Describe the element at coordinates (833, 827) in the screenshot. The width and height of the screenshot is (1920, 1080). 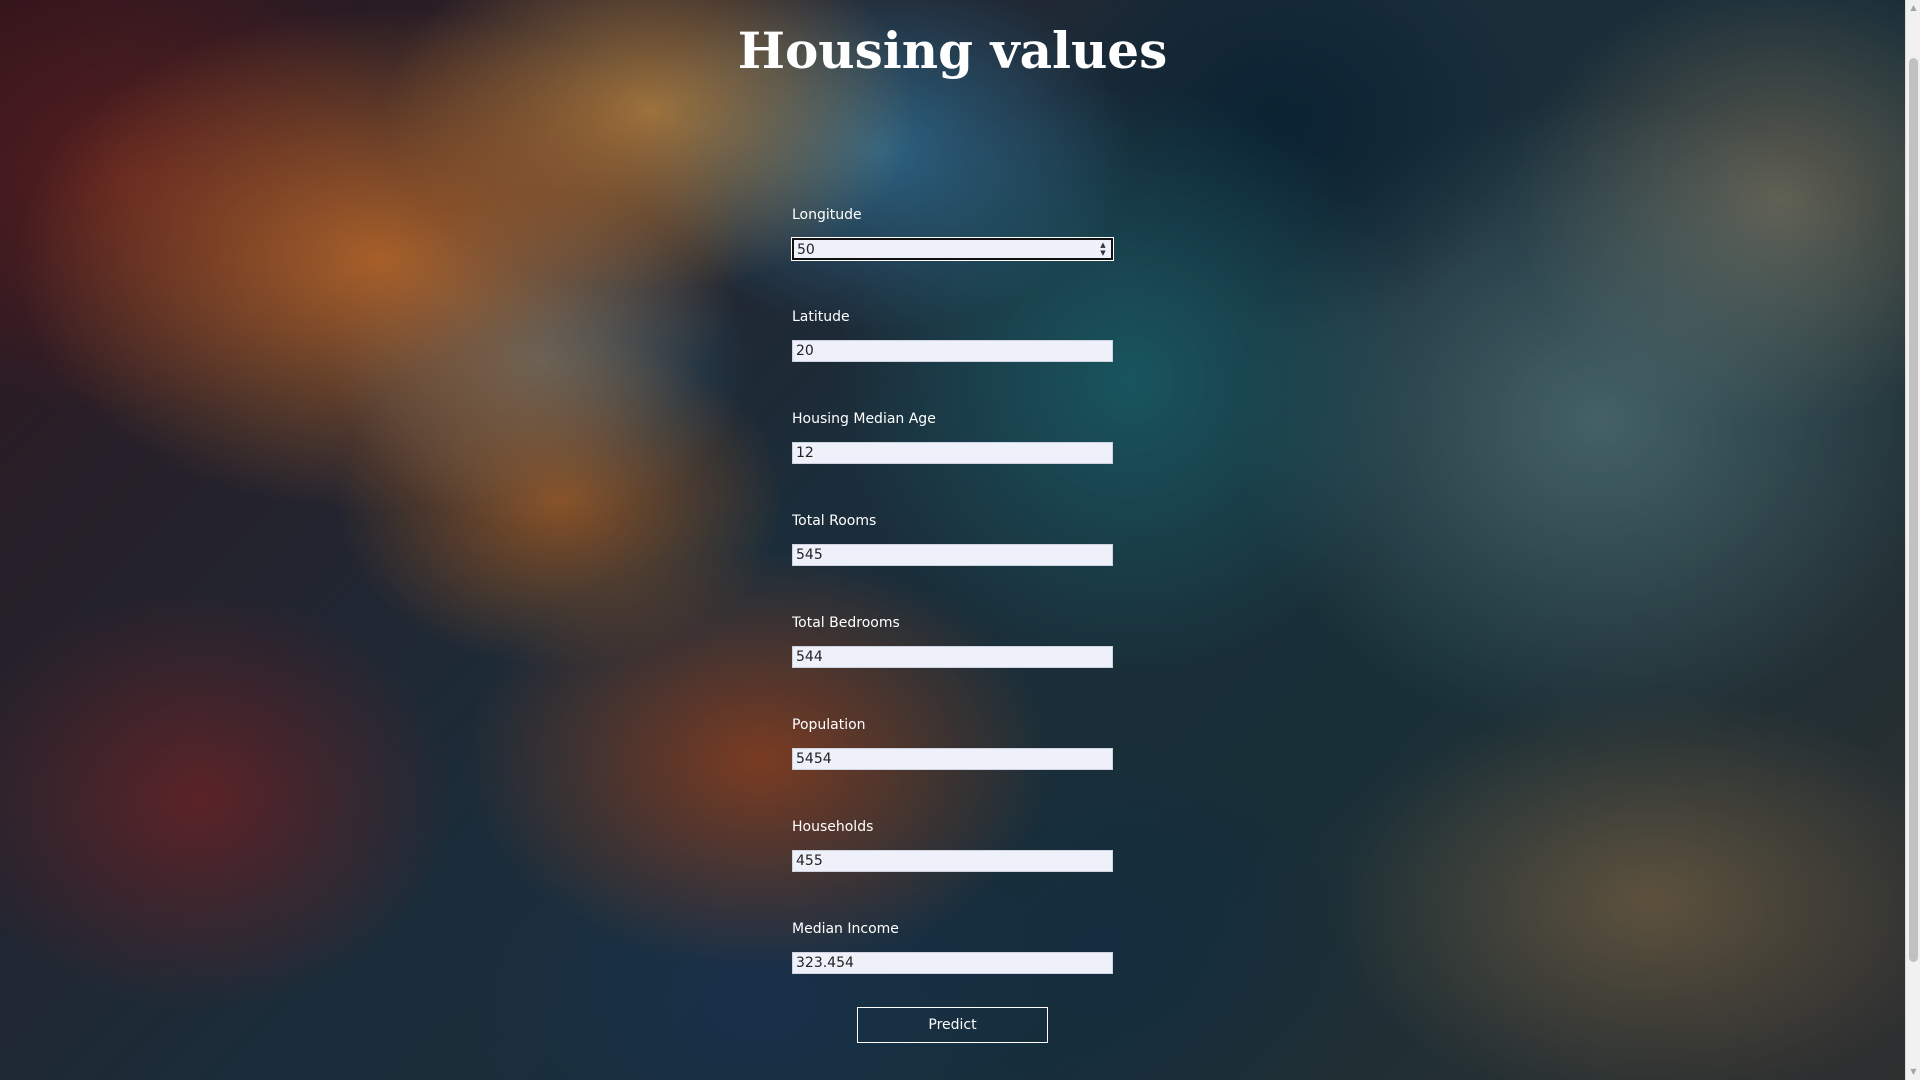
I see `households-label: Households` at that location.